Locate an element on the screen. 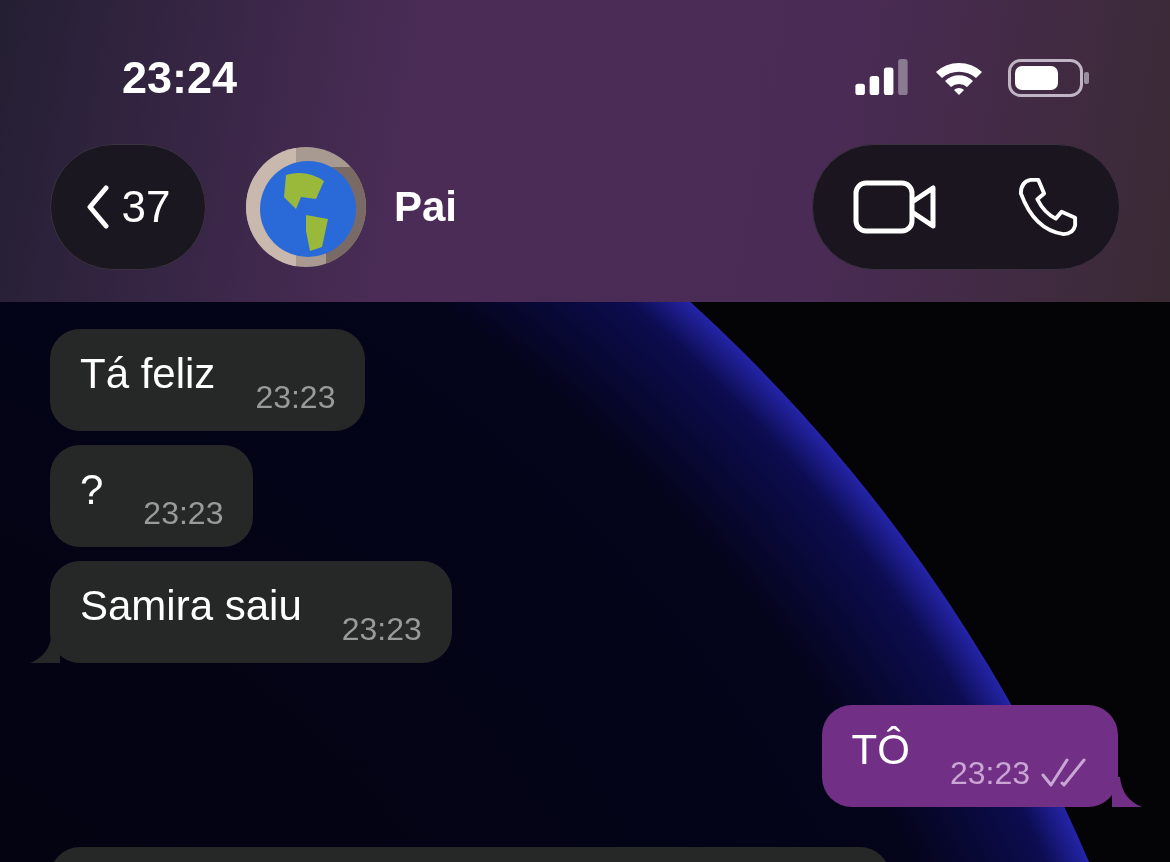  message-text: ? is located at coordinates (92, 490).